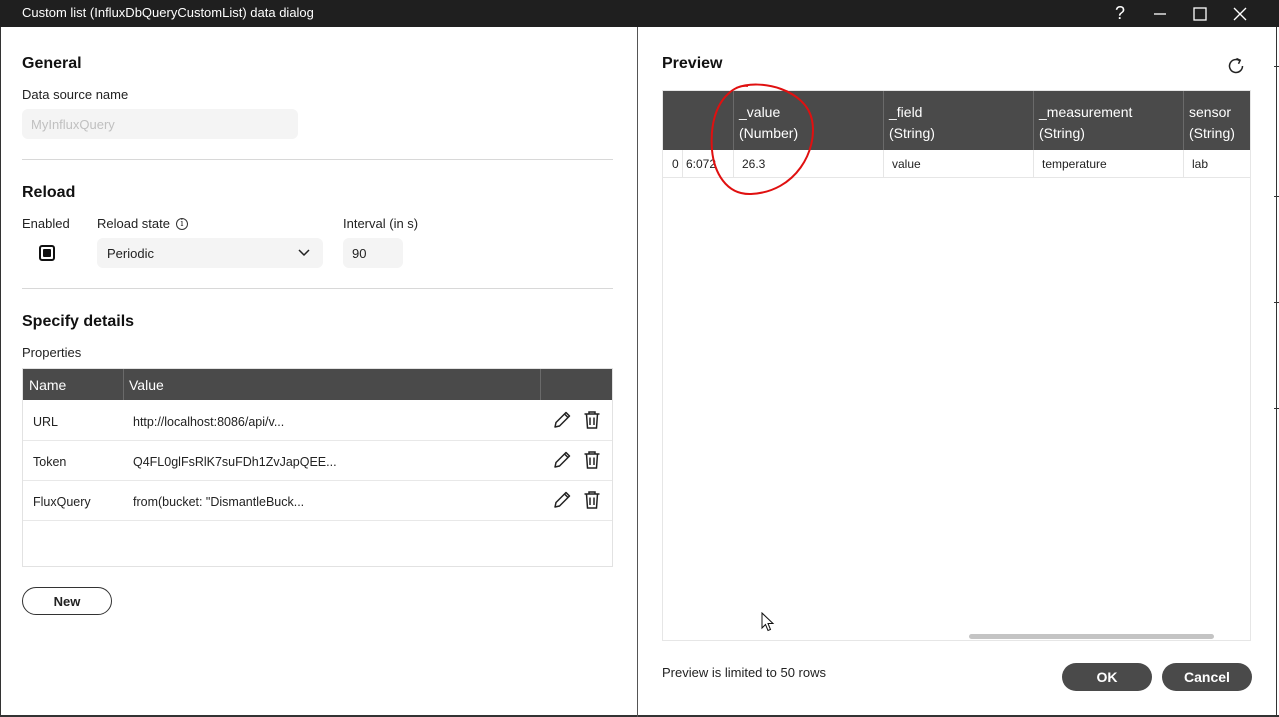 Image resolution: width=1279 pixels, height=717 pixels. Describe the element at coordinates (1107, 677) in the screenshot. I see `ok-button: OK` at that location.